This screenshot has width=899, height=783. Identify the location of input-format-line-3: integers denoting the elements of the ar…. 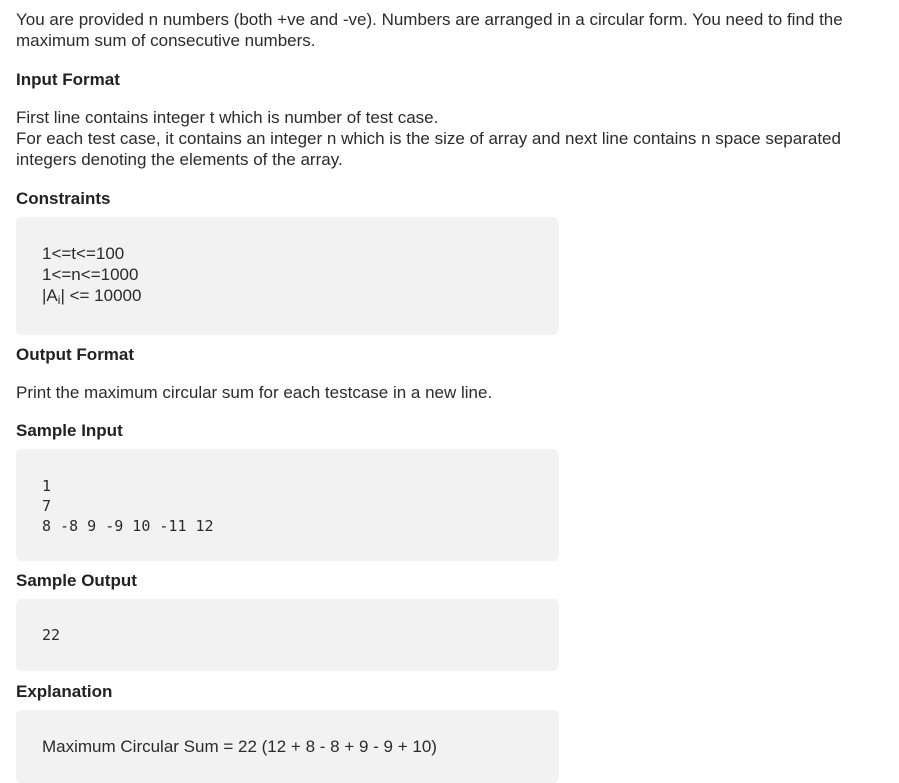
(179, 159).